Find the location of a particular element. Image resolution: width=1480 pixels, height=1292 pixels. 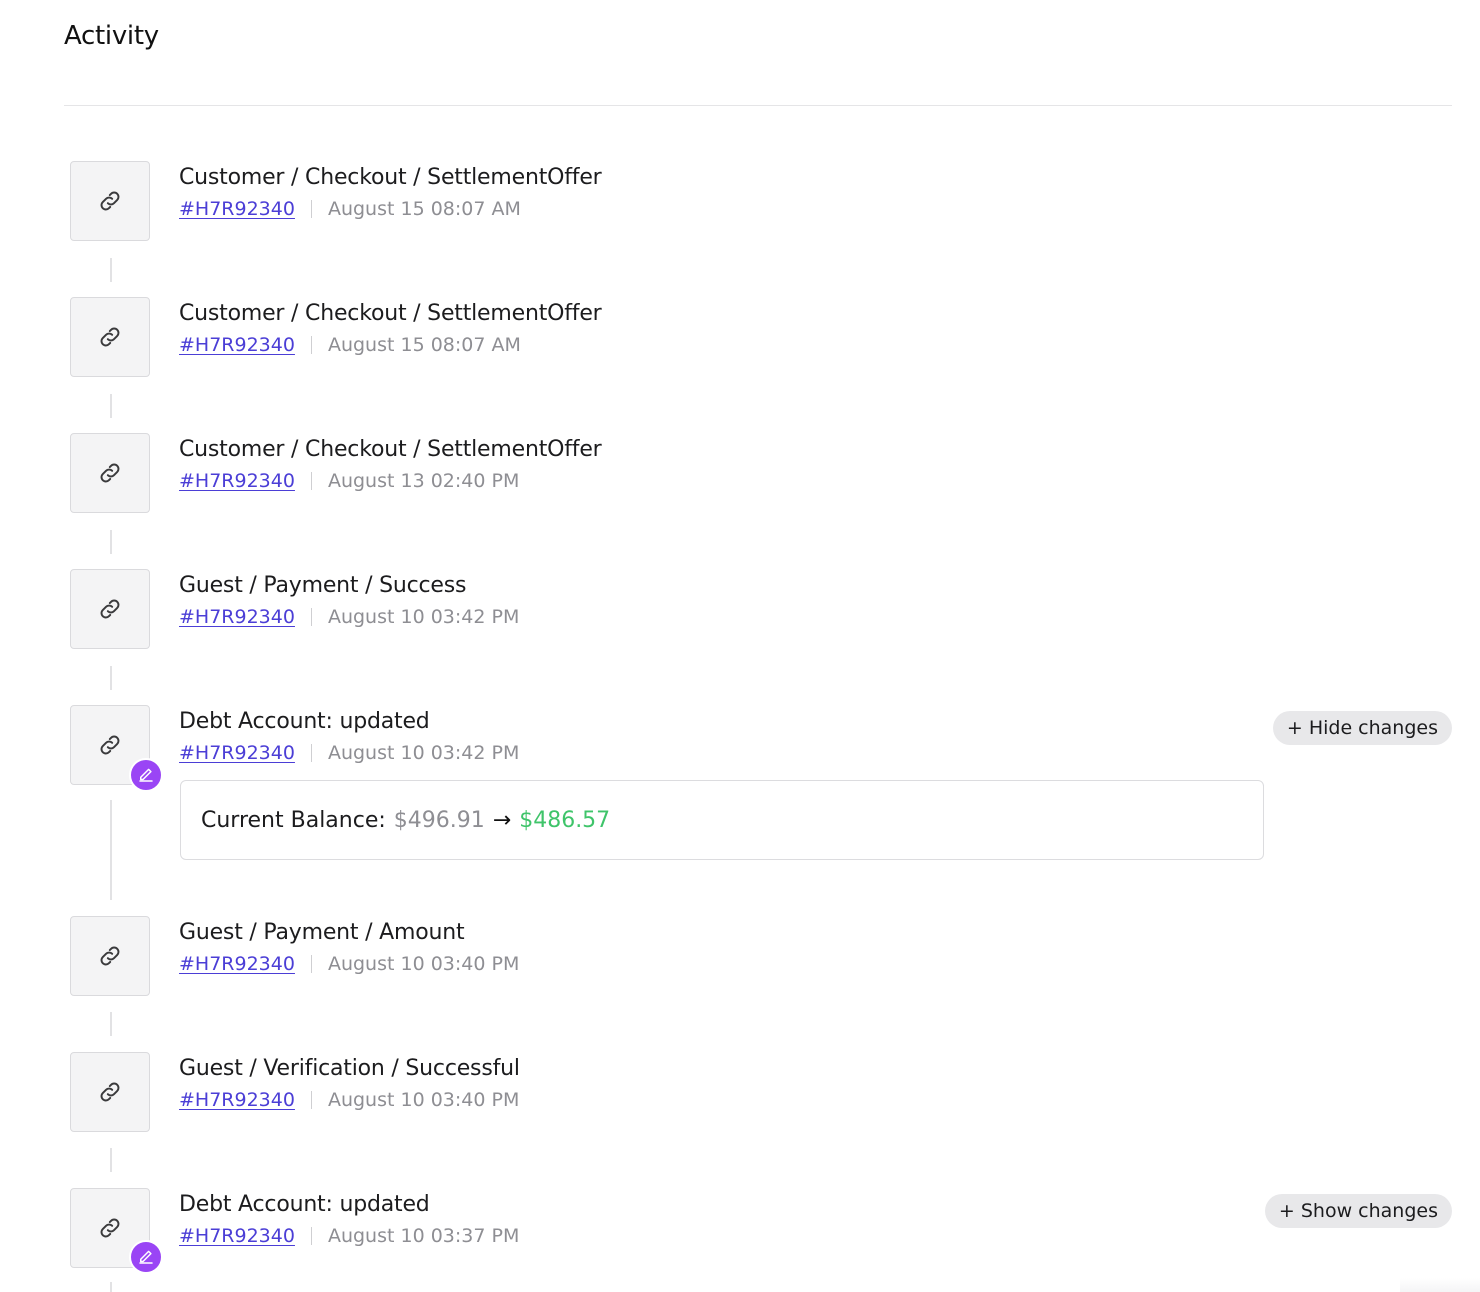

new-value: $486.57 is located at coordinates (565, 820).